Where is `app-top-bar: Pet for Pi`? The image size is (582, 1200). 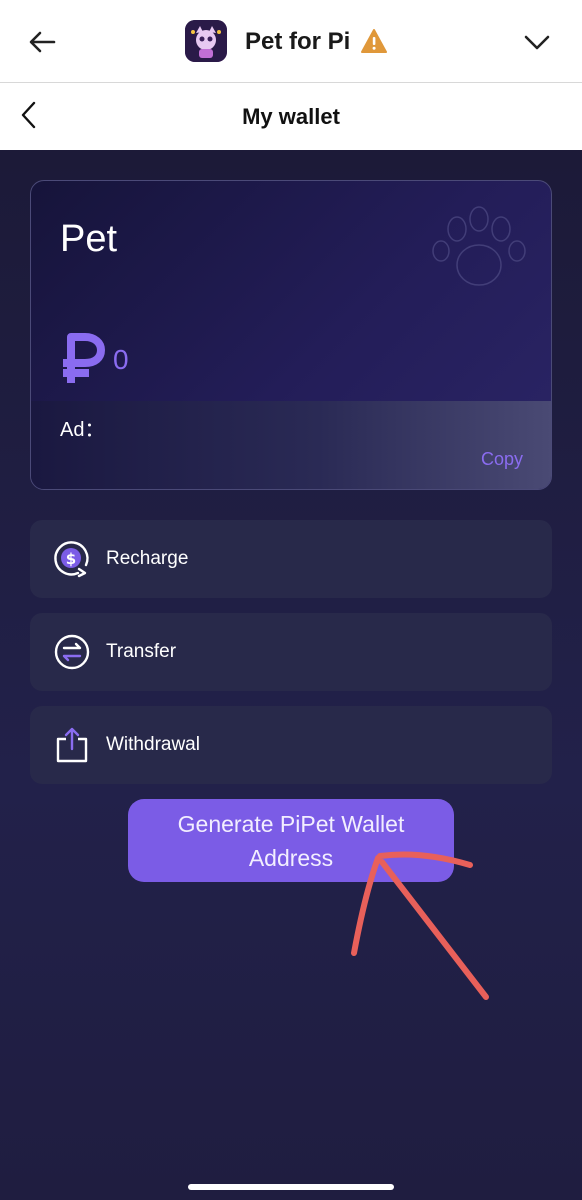 app-top-bar: Pet for Pi is located at coordinates (291, 41).